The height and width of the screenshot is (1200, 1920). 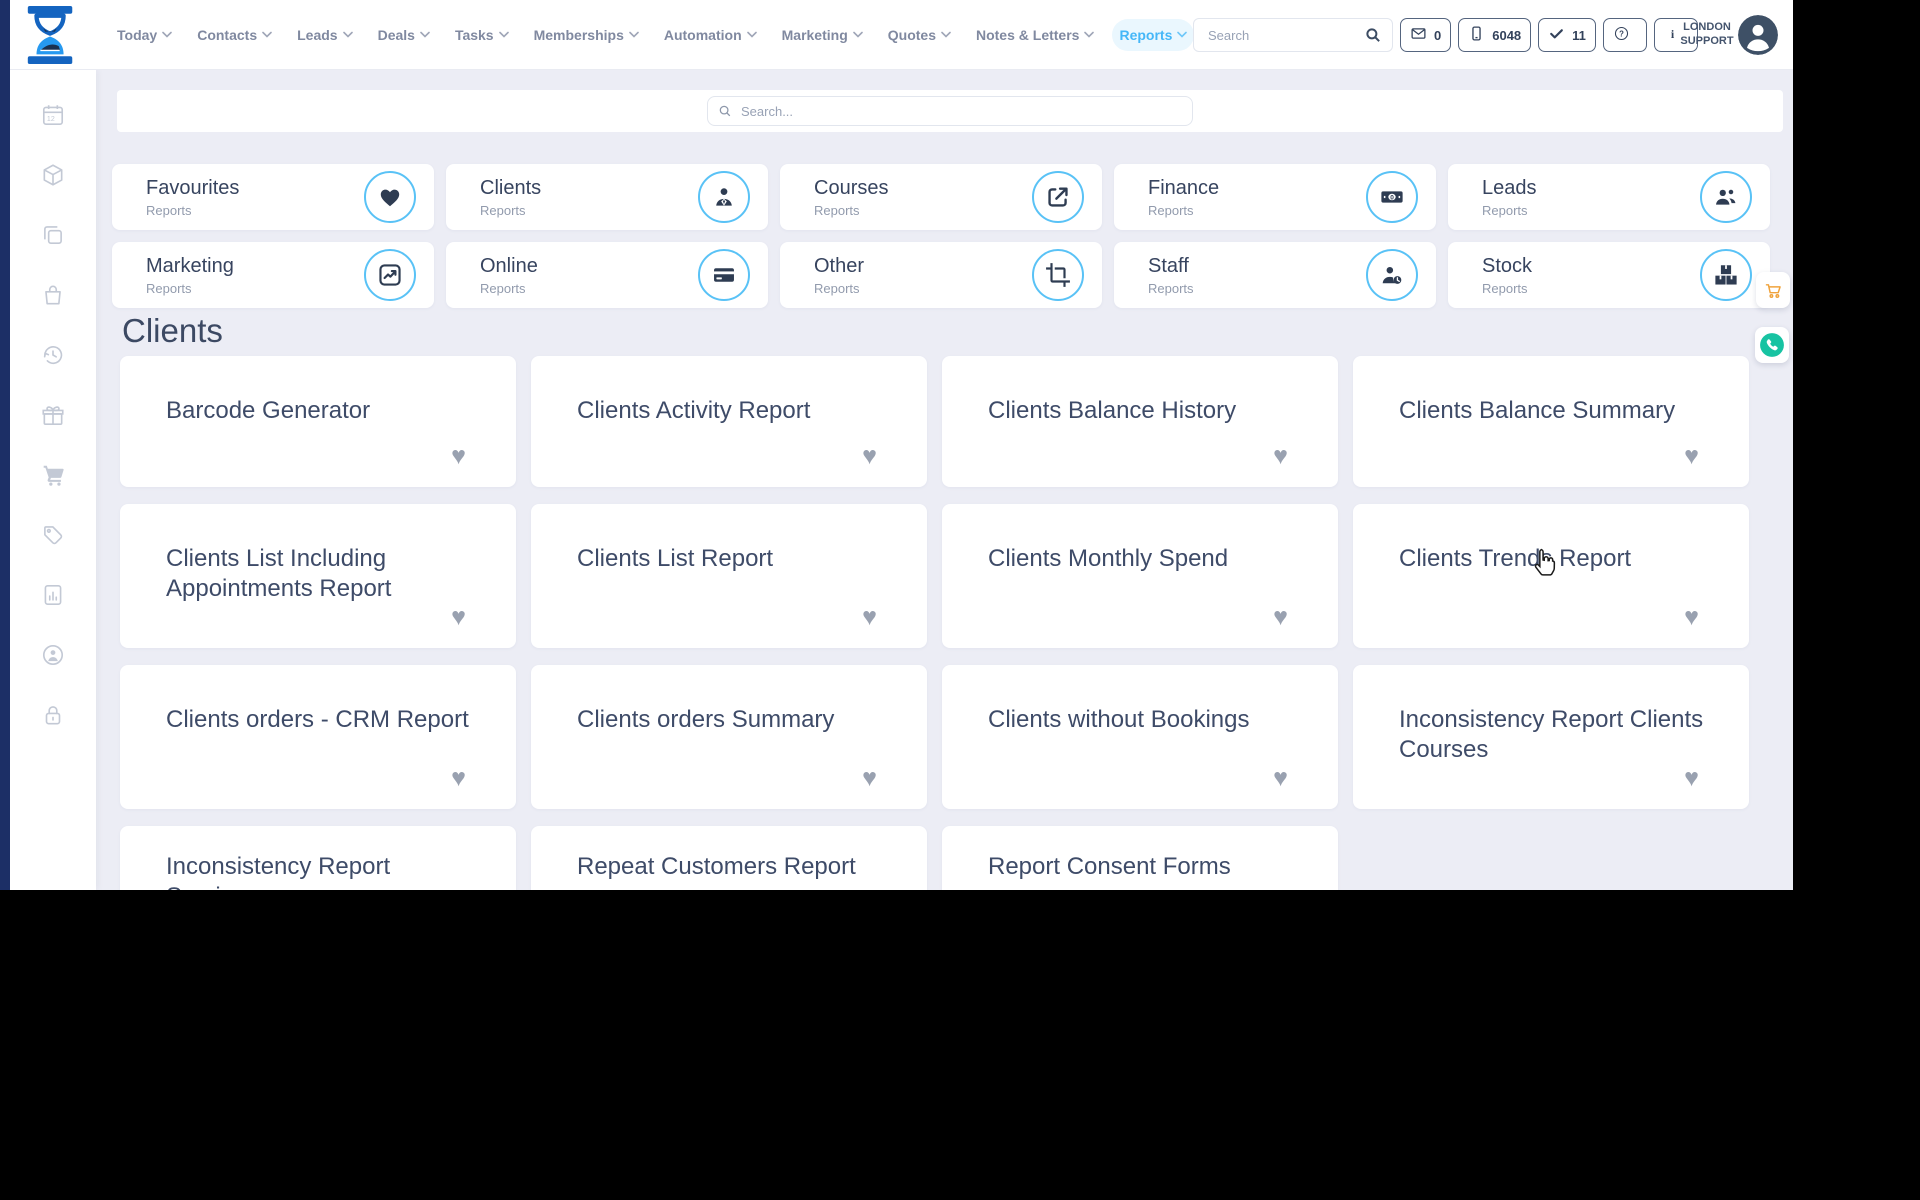 What do you see at coordinates (1140, 576) in the screenshot?
I see `report-card: Clients Monthly Spend ♥` at bounding box center [1140, 576].